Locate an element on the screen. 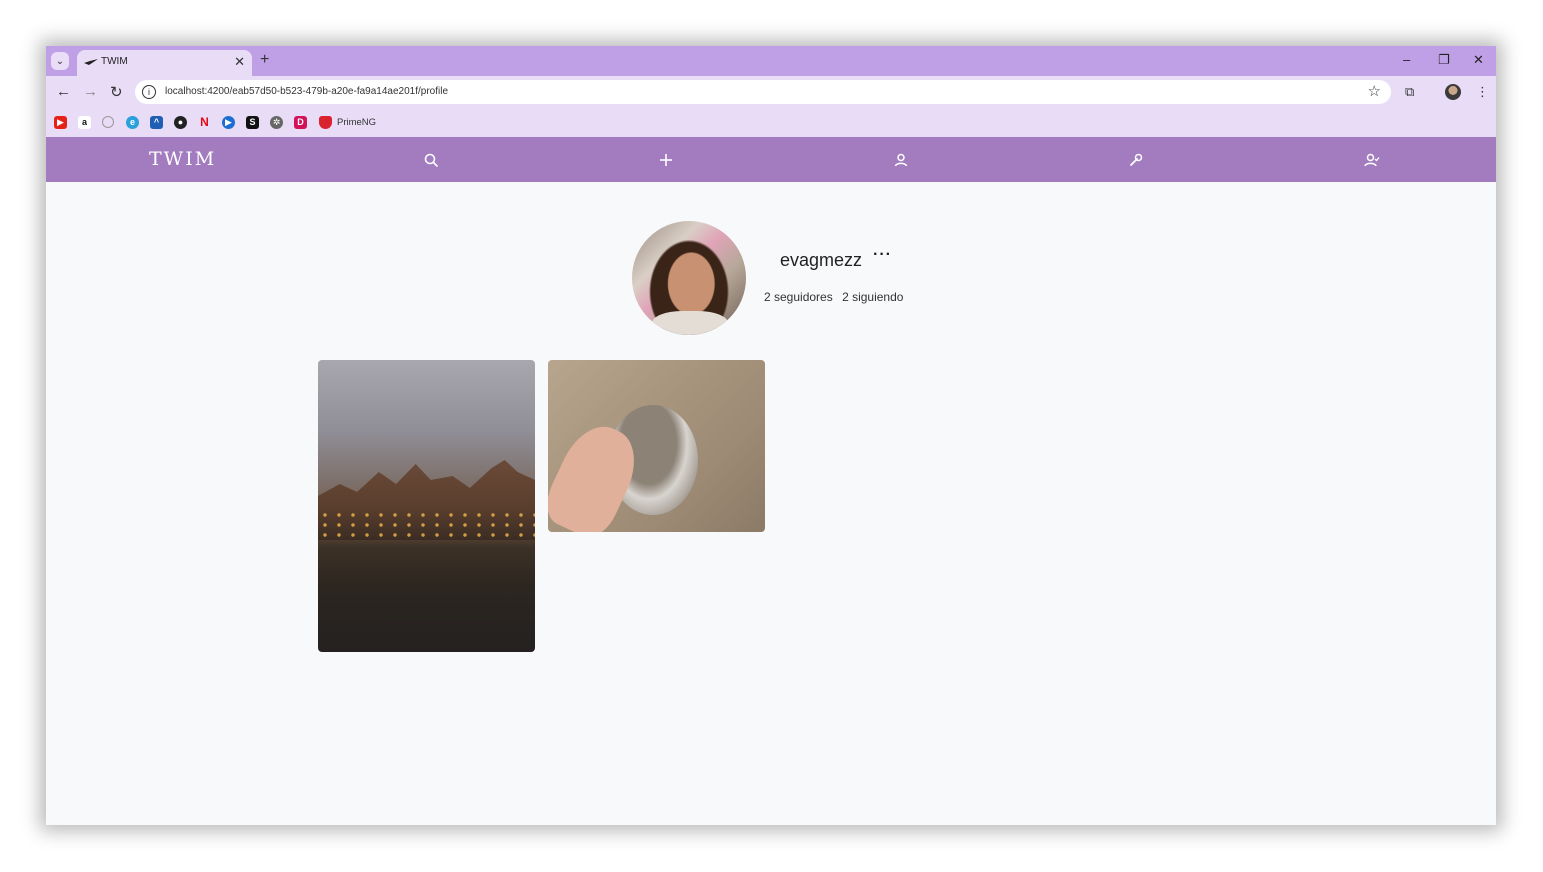  netflix-icon: N is located at coordinates (204, 122).